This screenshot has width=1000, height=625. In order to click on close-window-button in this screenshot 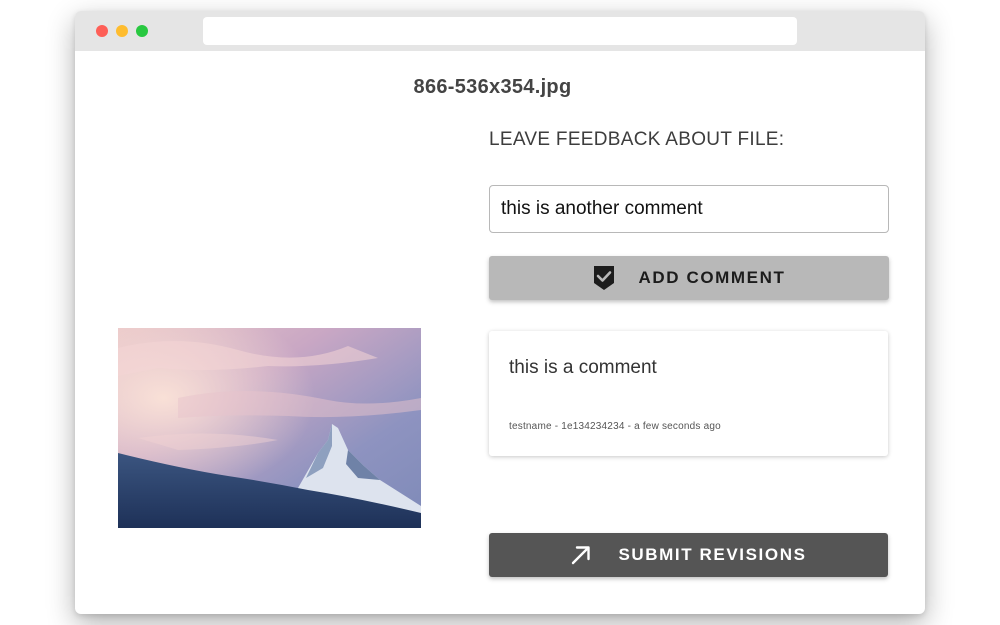, I will do `click(102, 31)`.